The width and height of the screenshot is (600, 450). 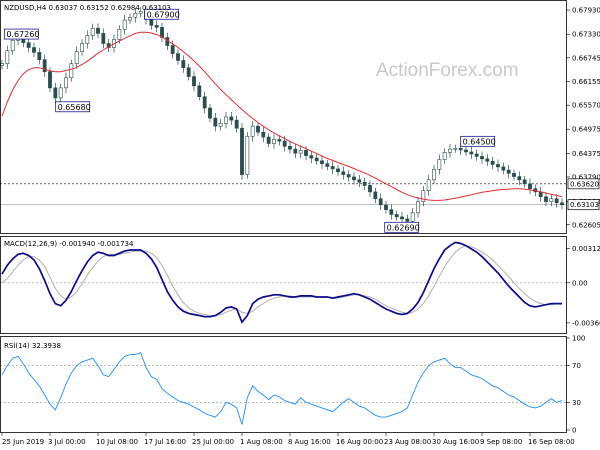 I want to click on annotation-label: 0.65680, so click(x=74, y=107).